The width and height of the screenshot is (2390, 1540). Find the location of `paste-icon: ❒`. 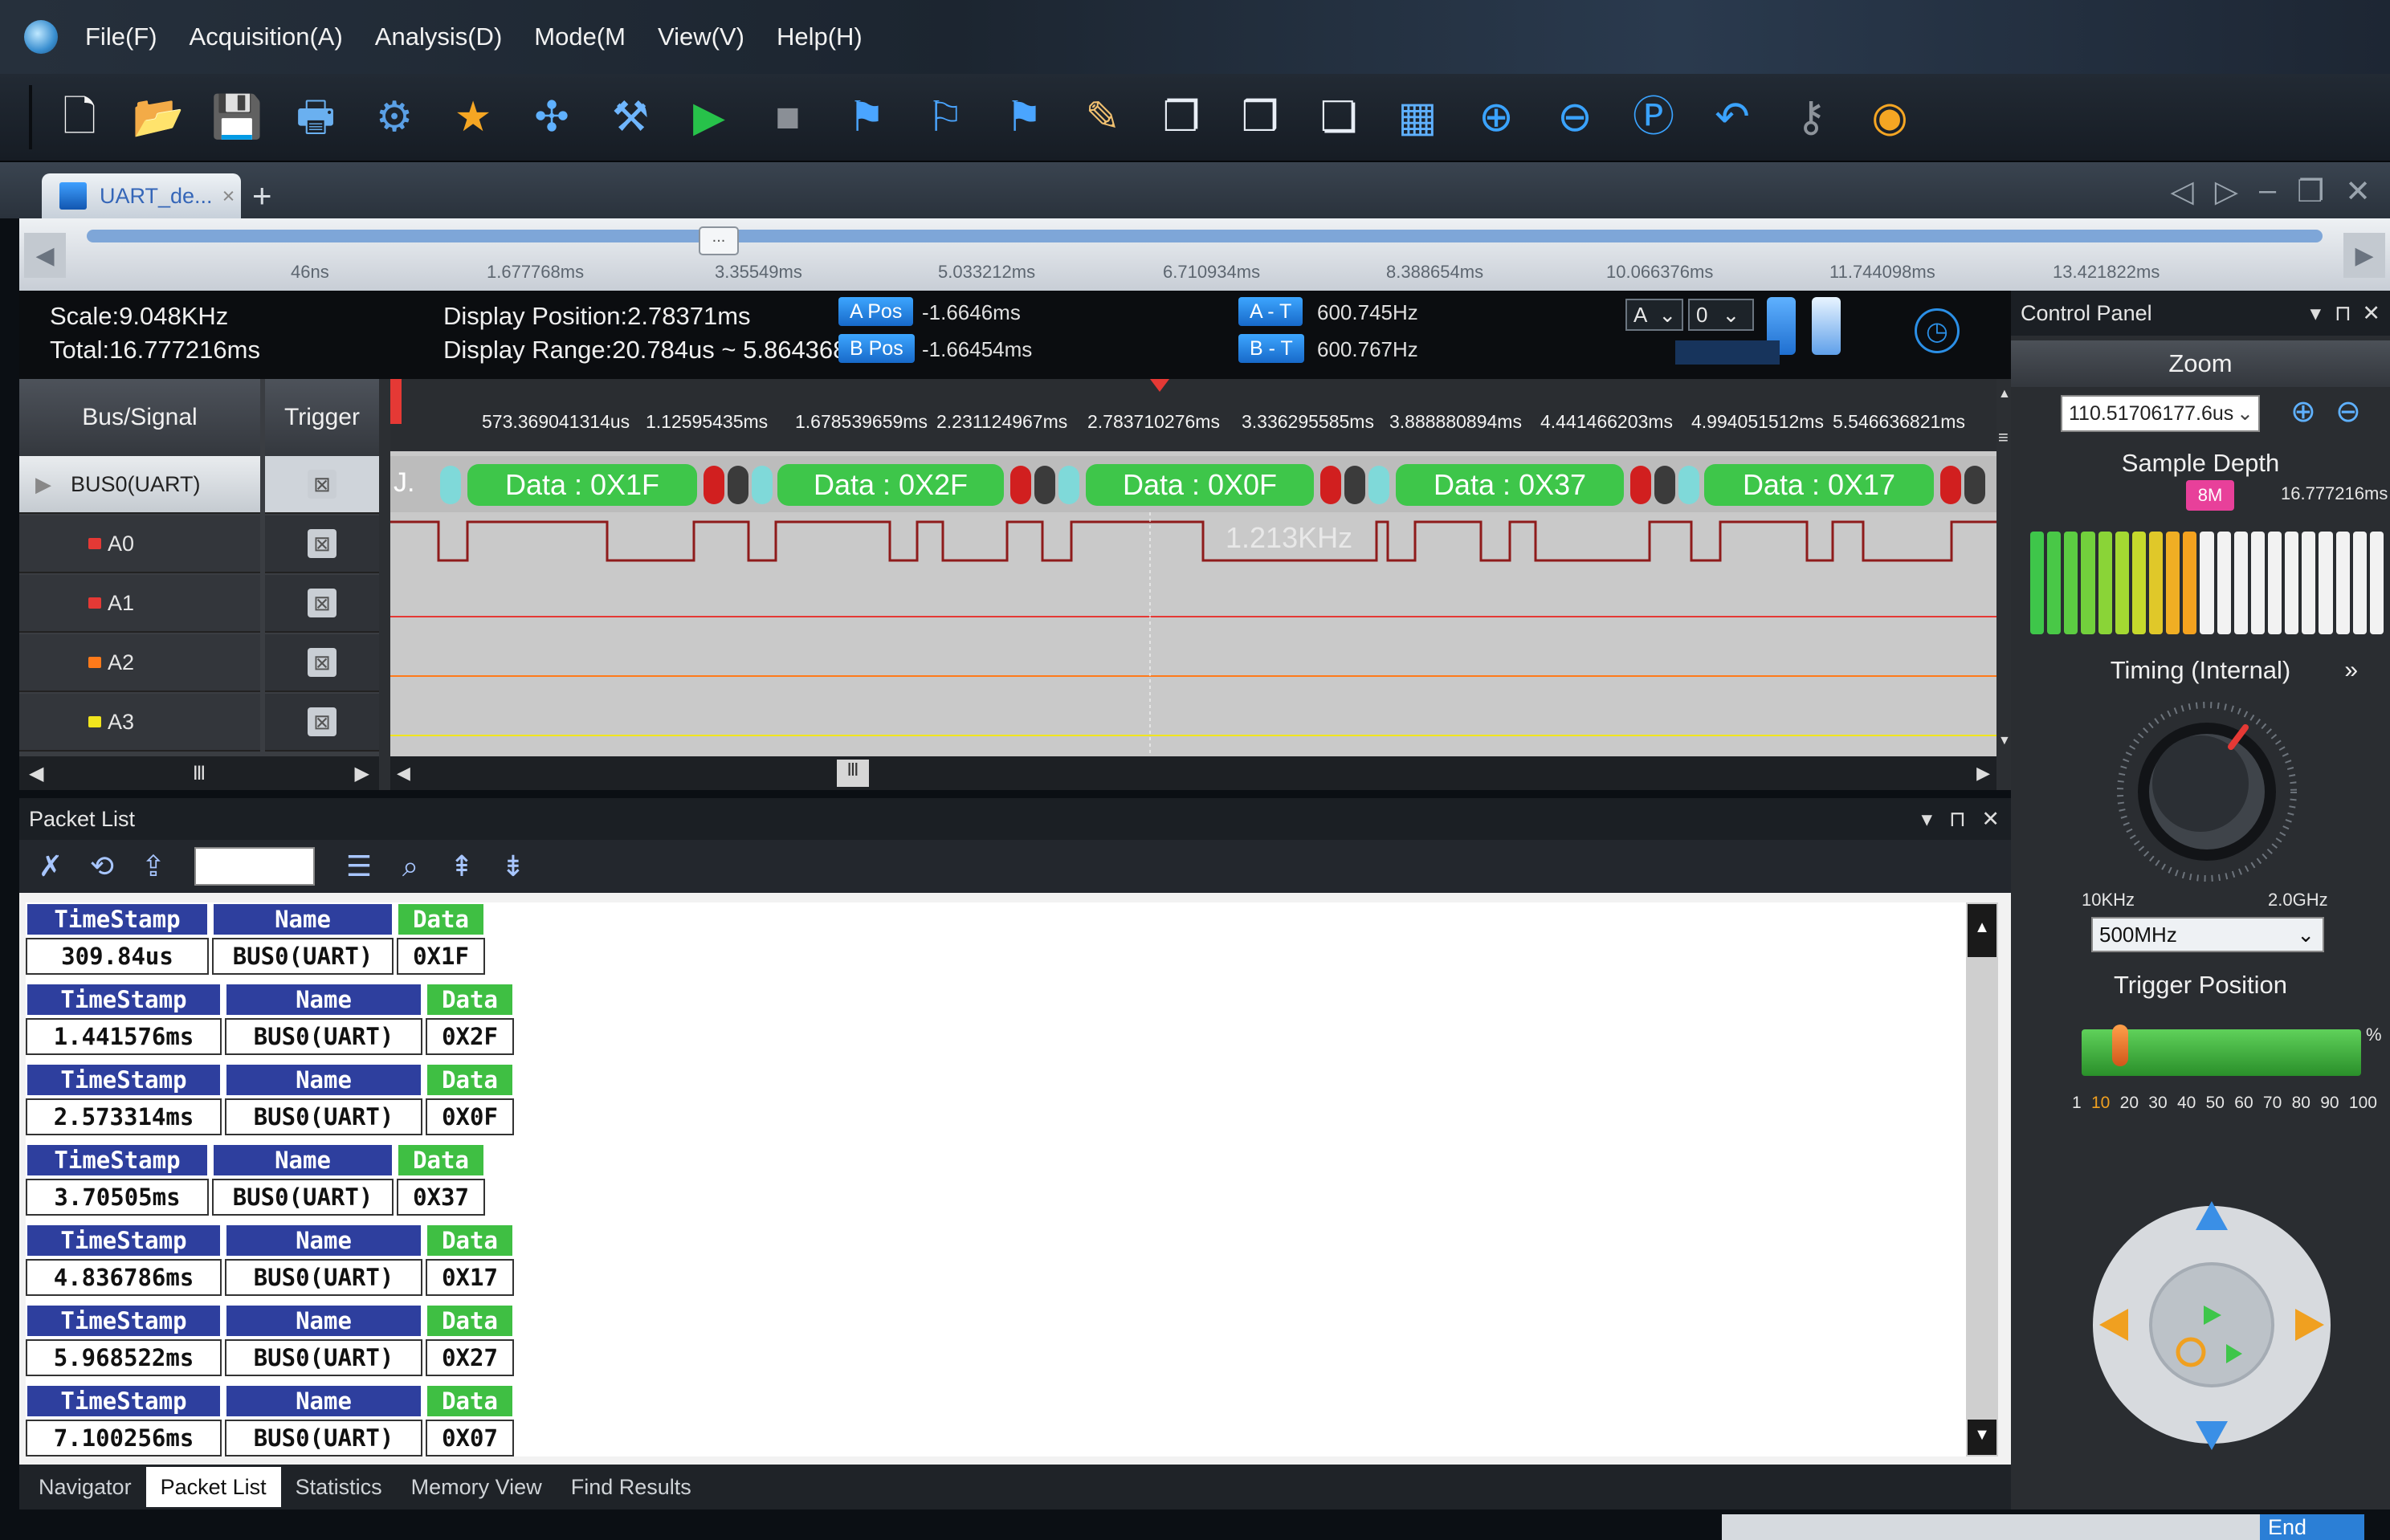

paste-icon: ❒ is located at coordinates (1260, 117).